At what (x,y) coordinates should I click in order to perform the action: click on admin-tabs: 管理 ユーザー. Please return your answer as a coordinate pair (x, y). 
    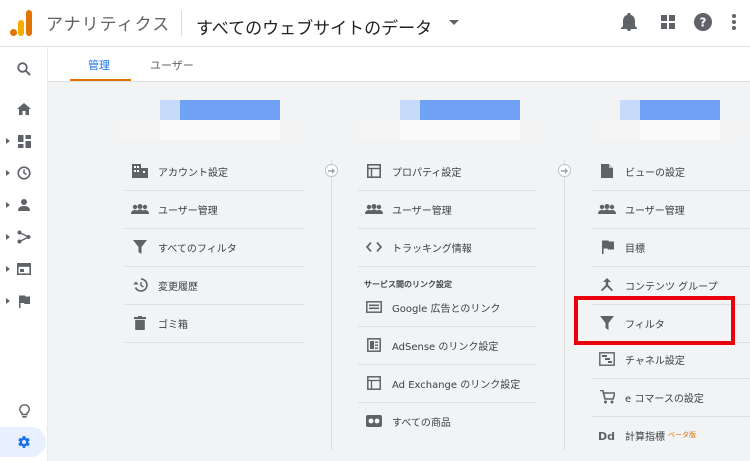
    Looking at the image, I should click on (399, 64).